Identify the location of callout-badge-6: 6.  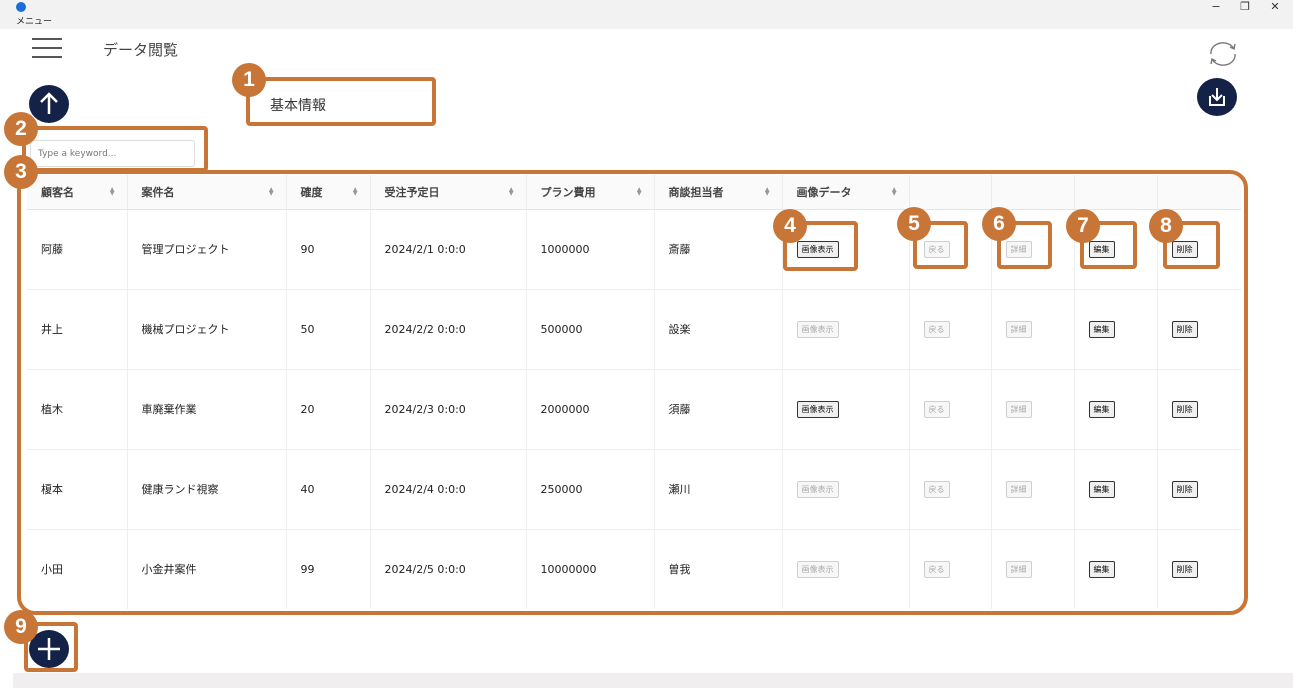
(999, 224).